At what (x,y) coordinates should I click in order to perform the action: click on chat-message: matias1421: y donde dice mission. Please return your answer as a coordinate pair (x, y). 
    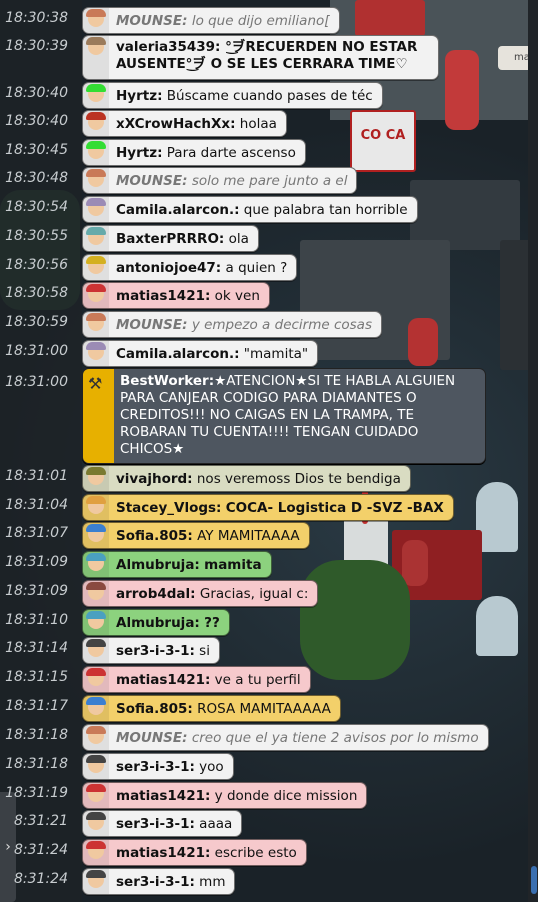
    Looking at the image, I should click on (225, 795).